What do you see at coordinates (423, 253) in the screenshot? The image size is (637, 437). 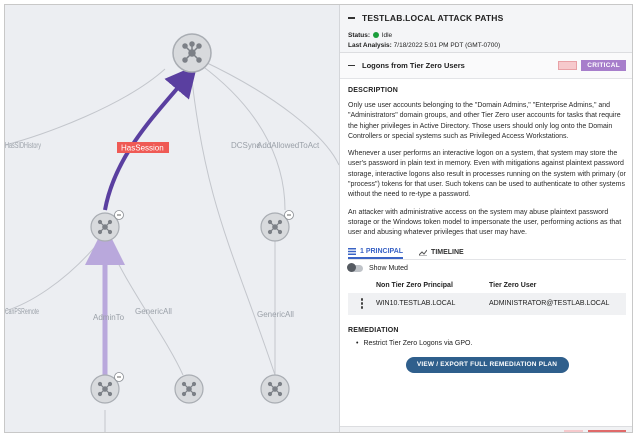 I see `line-chart-icon` at bounding box center [423, 253].